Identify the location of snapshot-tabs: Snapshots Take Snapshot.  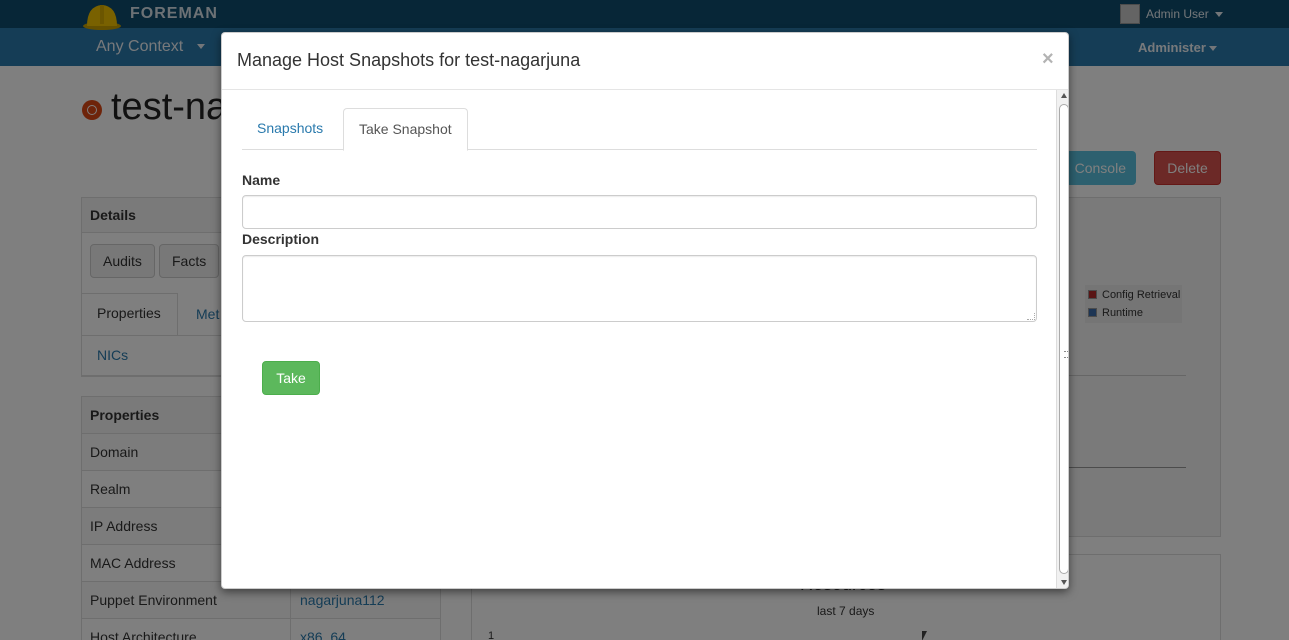
(639, 129).